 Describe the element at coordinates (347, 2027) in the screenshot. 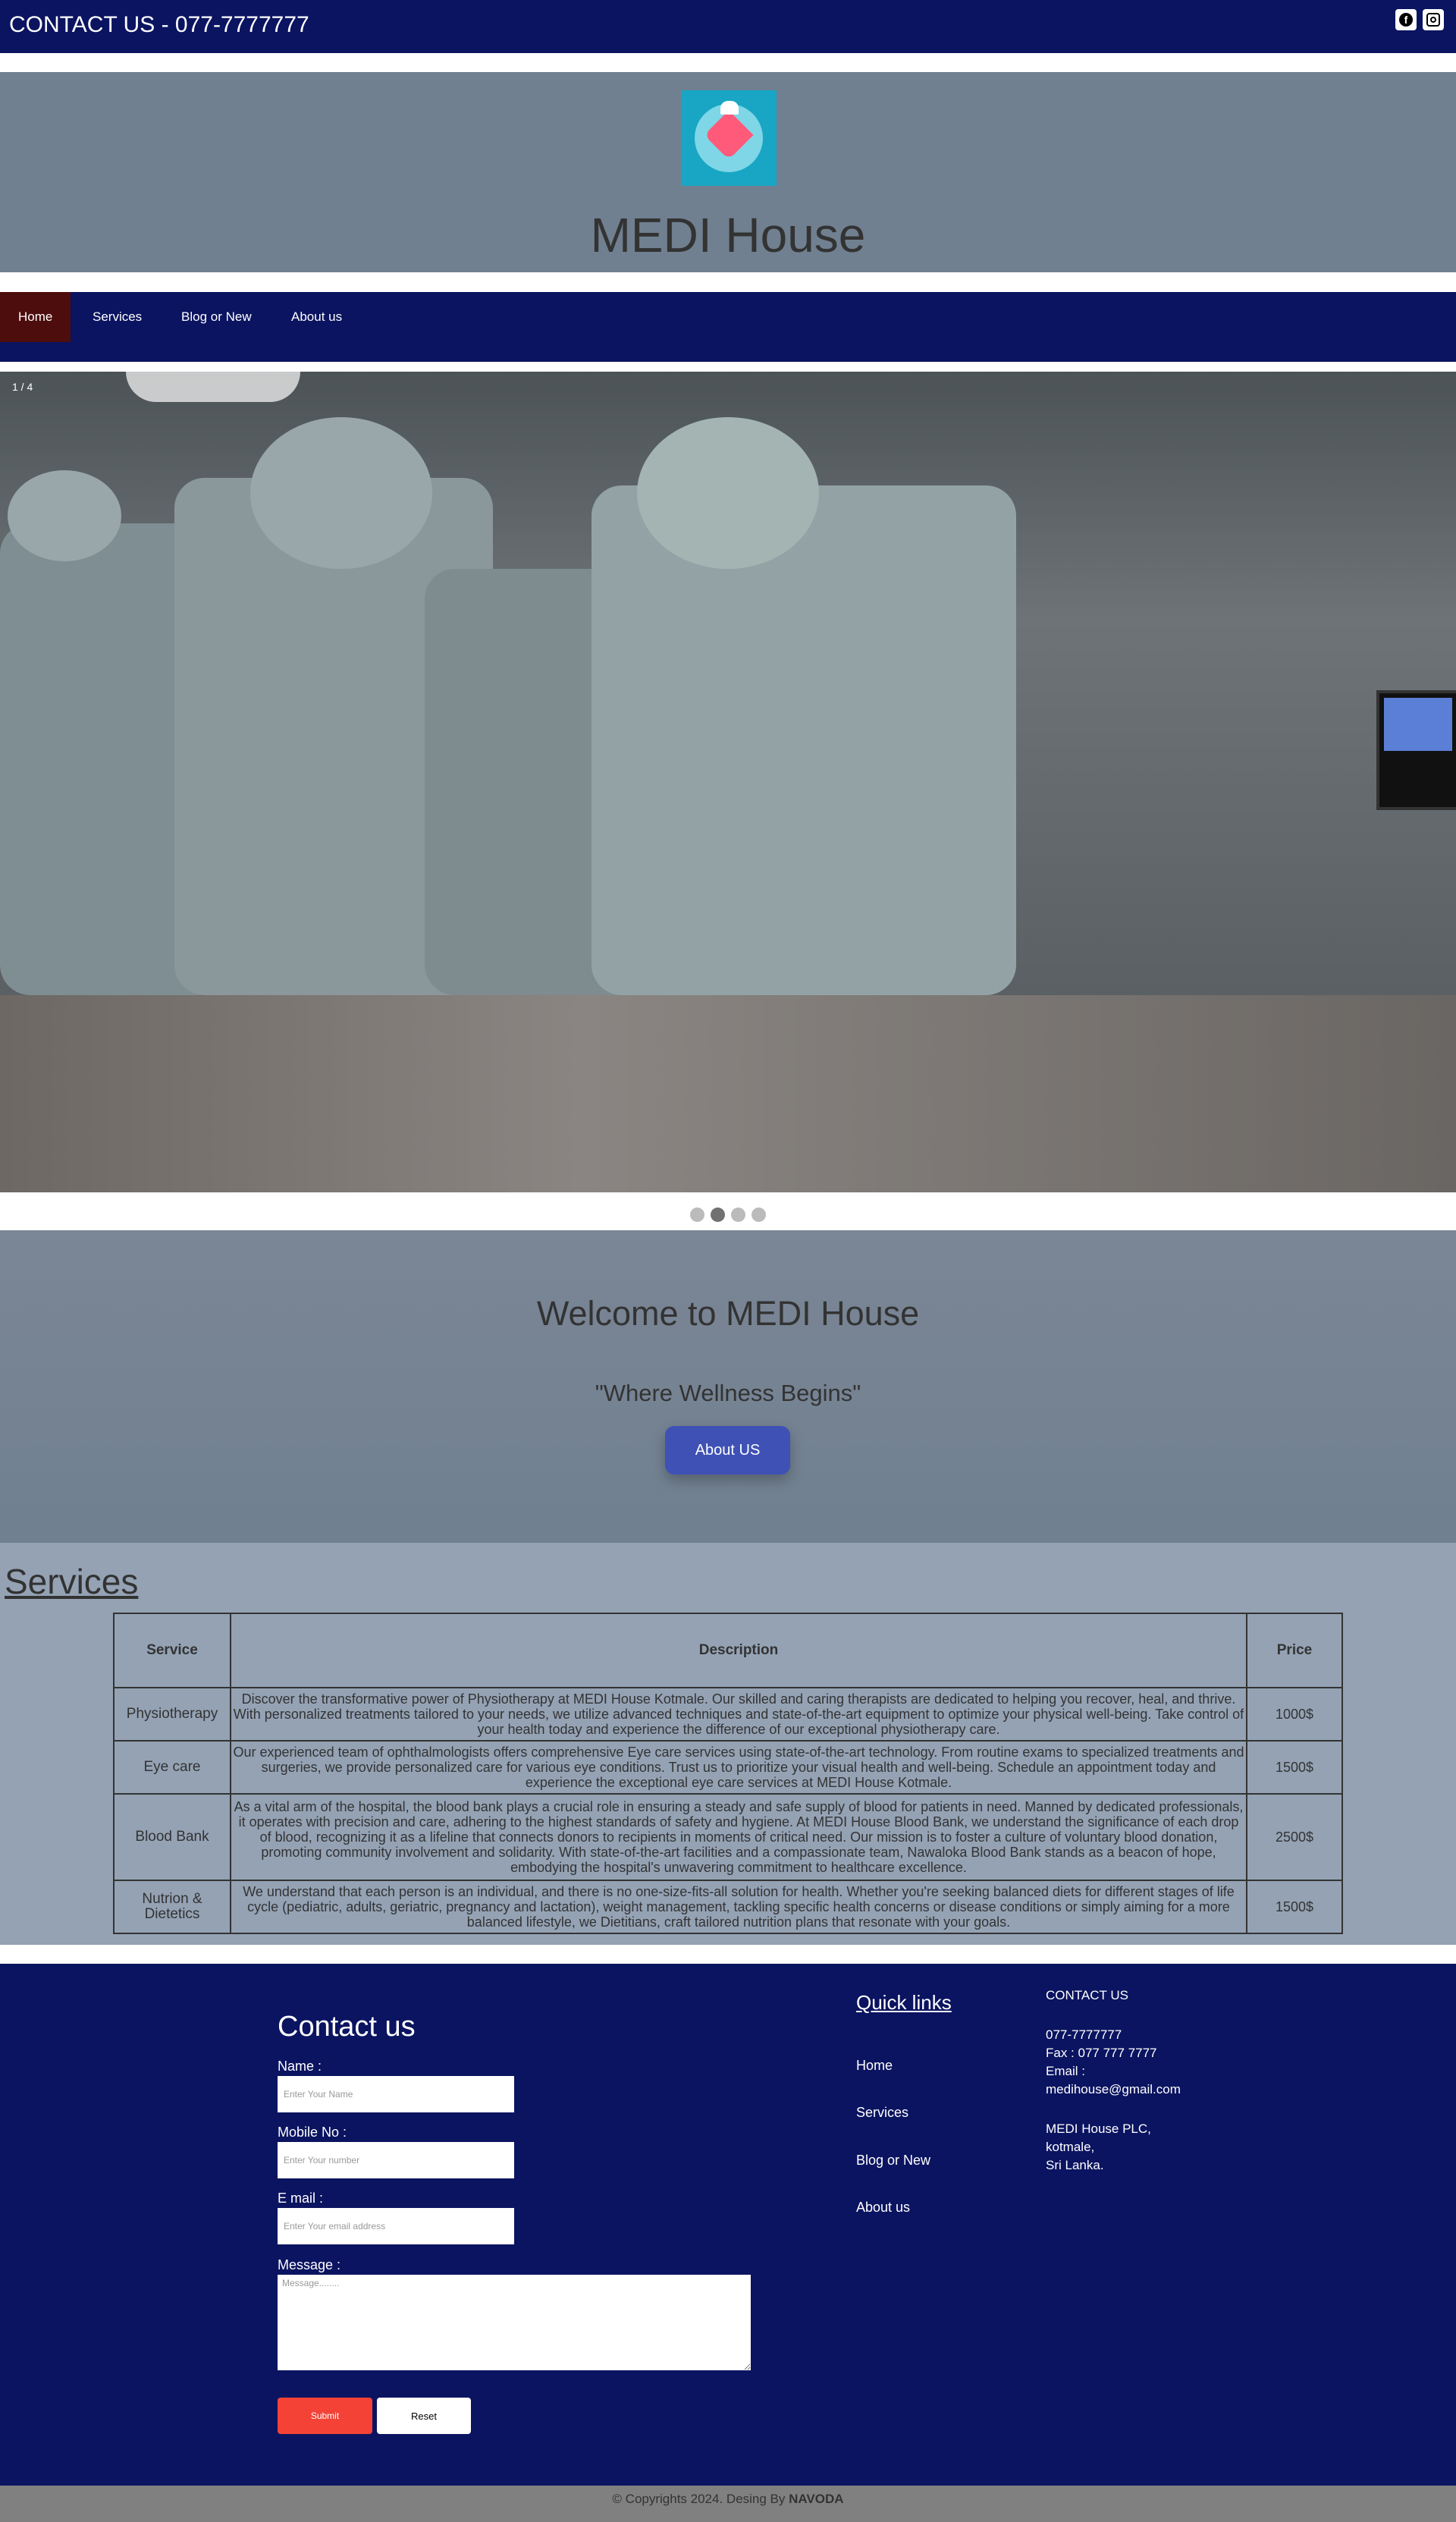

I see `contact-form-title: Contact us` at that location.